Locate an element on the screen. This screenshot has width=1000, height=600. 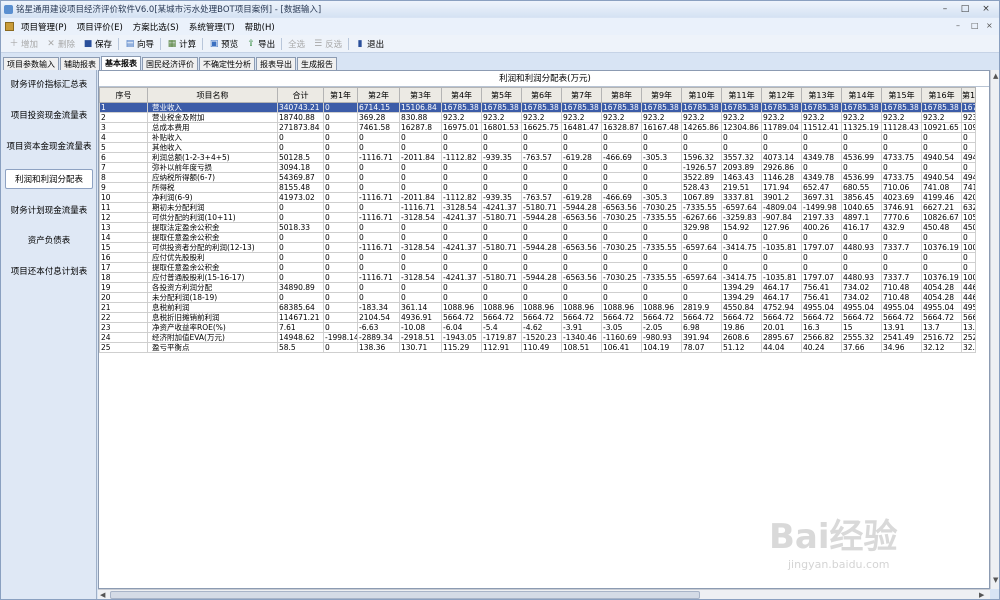
table-cell: 13 is located at coordinates (123, 227).